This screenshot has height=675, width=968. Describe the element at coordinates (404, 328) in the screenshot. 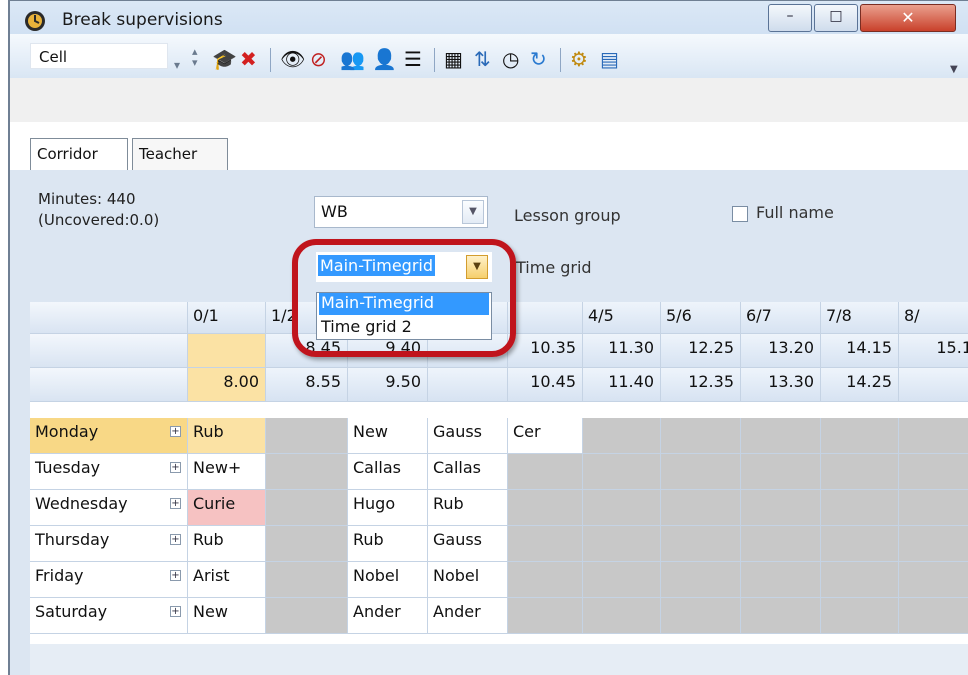

I see `dropdown-option: Time grid 2` at that location.